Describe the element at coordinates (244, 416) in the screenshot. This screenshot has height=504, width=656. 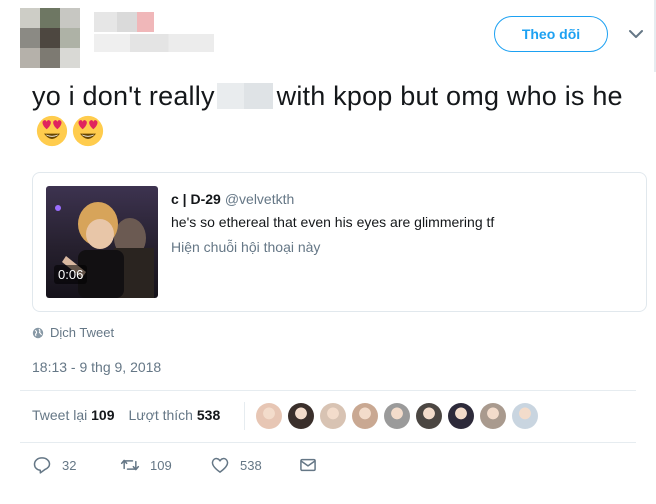
I see `stats-separator` at that location.